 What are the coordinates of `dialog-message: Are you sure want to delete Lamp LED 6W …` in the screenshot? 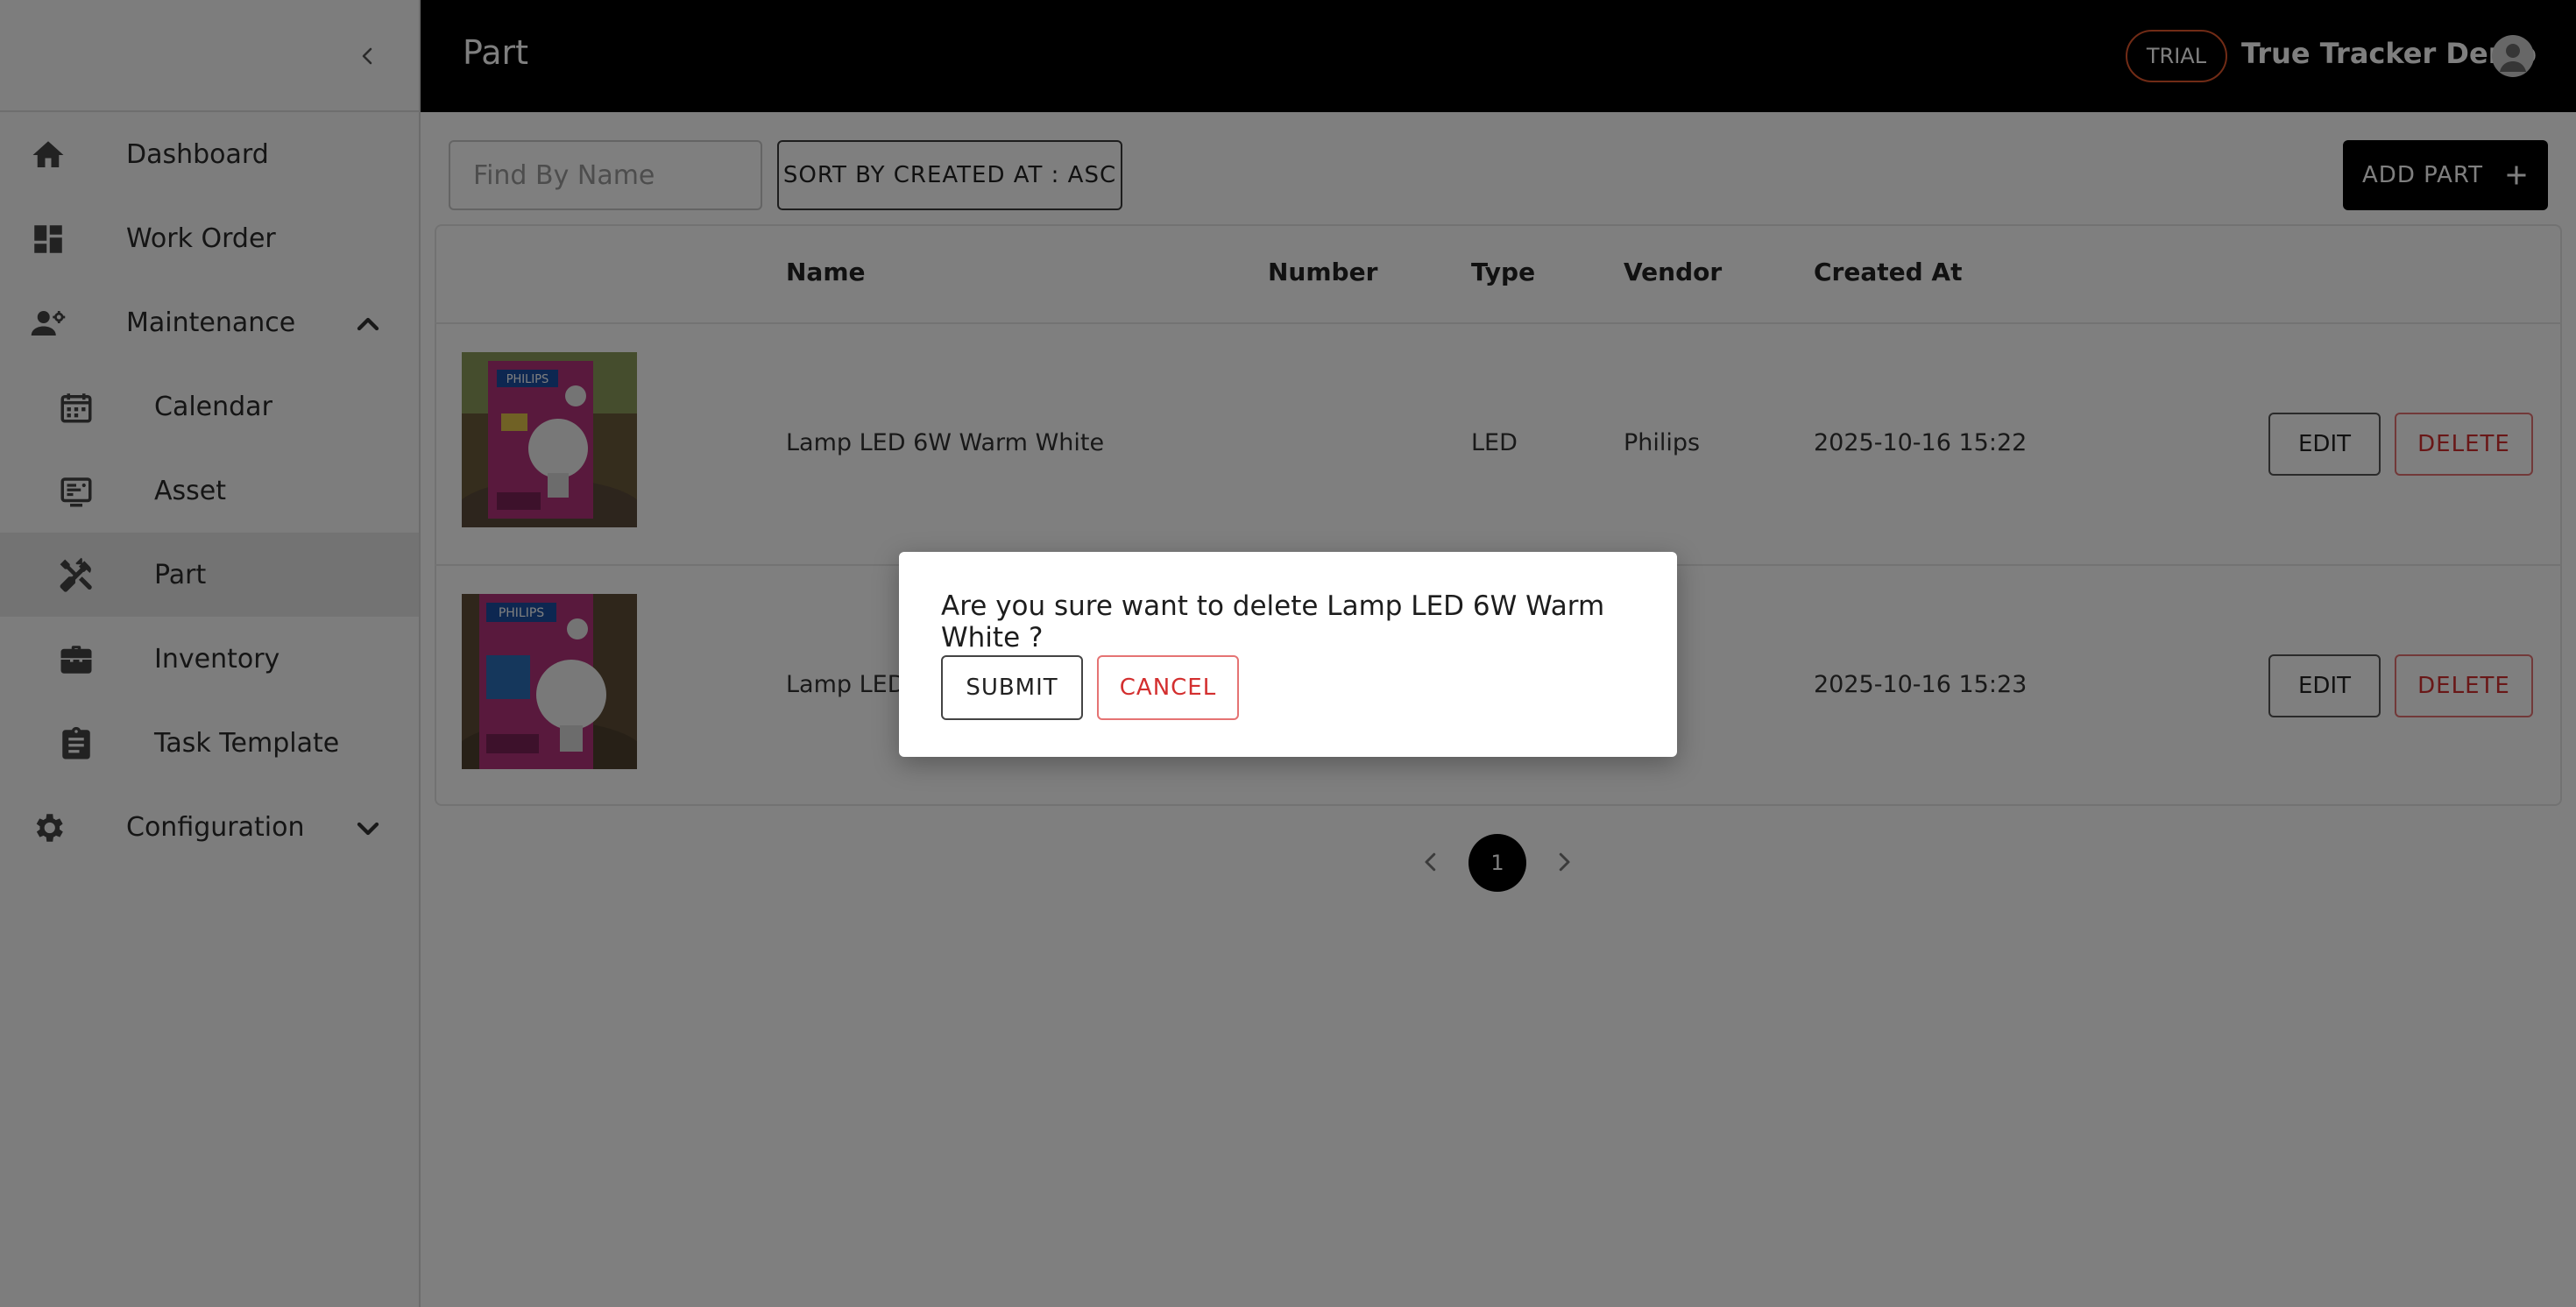 It's located at (1273, 622).